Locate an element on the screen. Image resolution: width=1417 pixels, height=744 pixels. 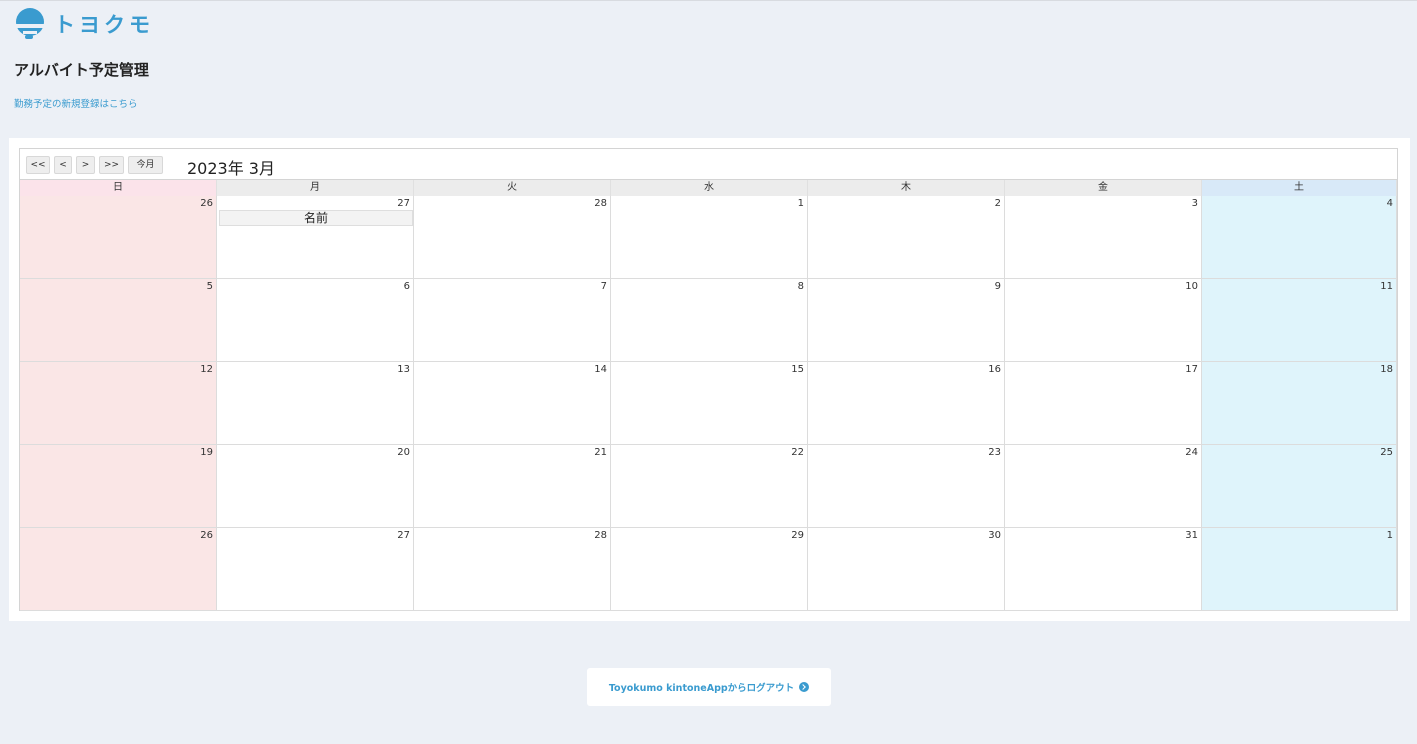
logout-button: Toyokumo kintoneAppからログアウト is located at coordinates (709, 687).